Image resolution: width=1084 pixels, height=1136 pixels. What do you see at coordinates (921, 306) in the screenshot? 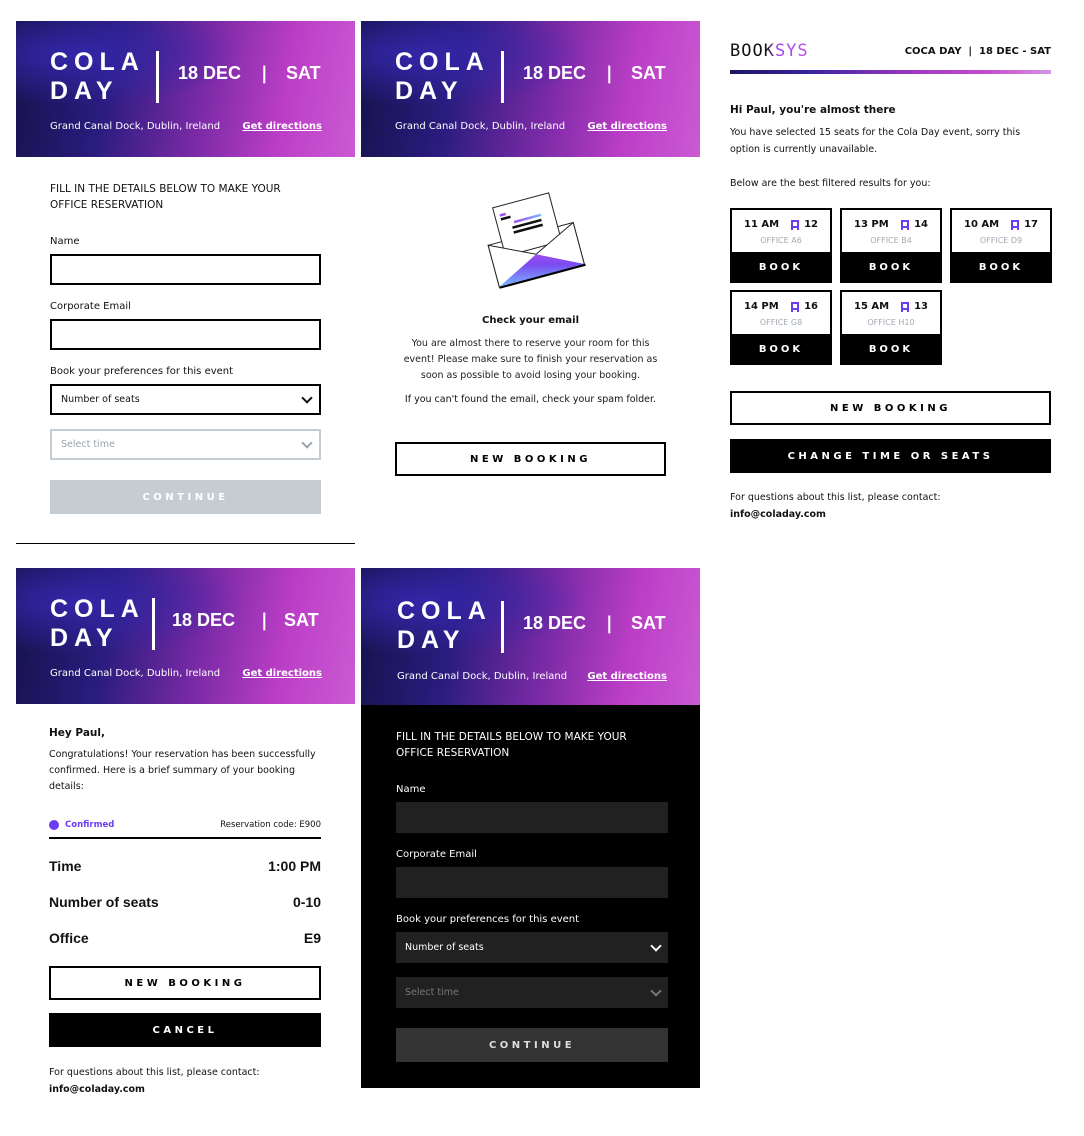
I see `seat-count: 13` at bounding box center [921, 306].